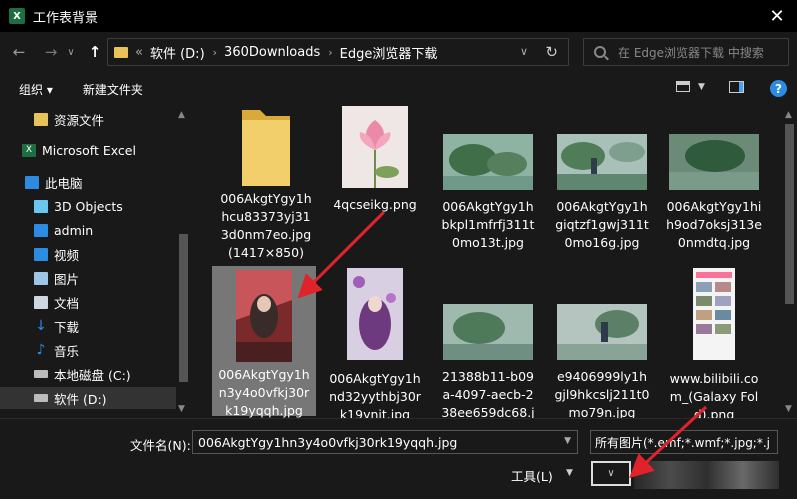 The width and height of the screenshot is (797, 499). Describe the element at coordinates (328, 442) in the screenshot. I see `filename-value: 006AkgtYgy1hn3y4o0vfkj30rk19yqqh.jpg` at that location.